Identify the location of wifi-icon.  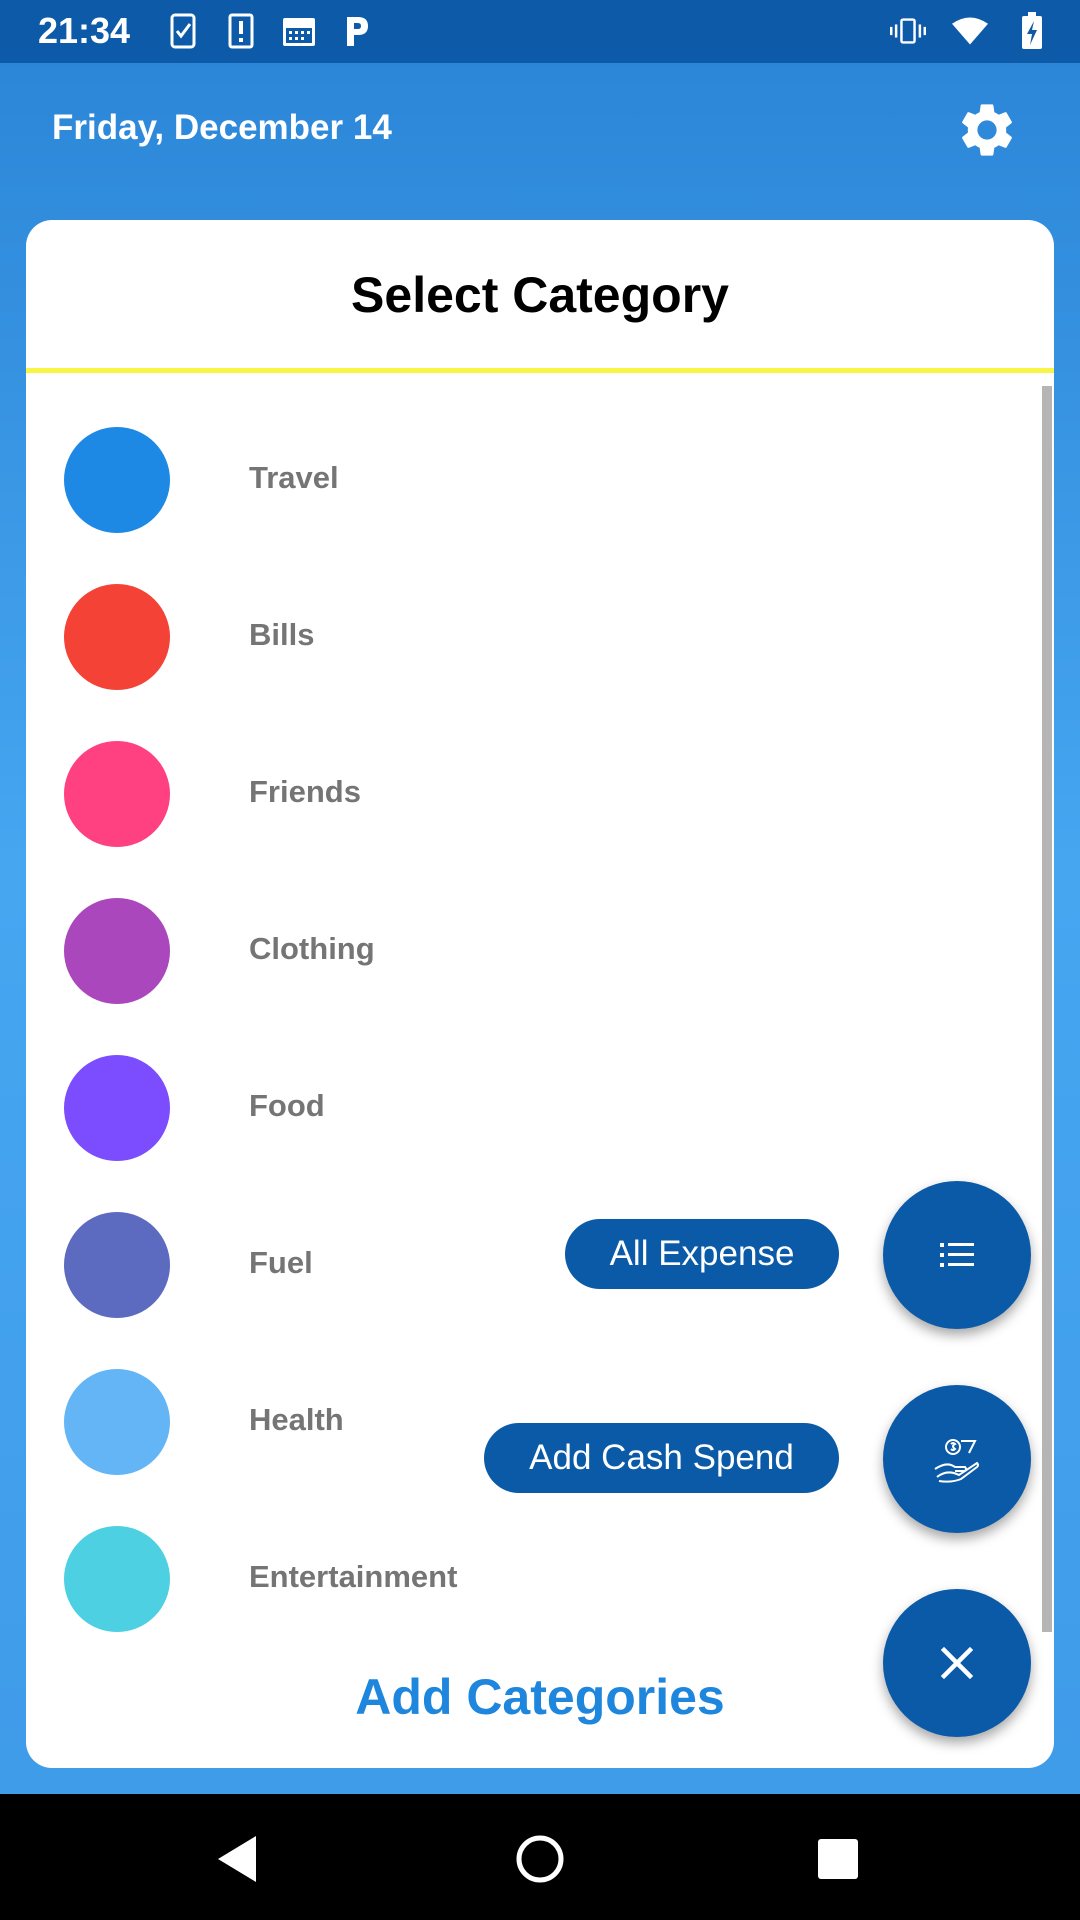
(970, 31).